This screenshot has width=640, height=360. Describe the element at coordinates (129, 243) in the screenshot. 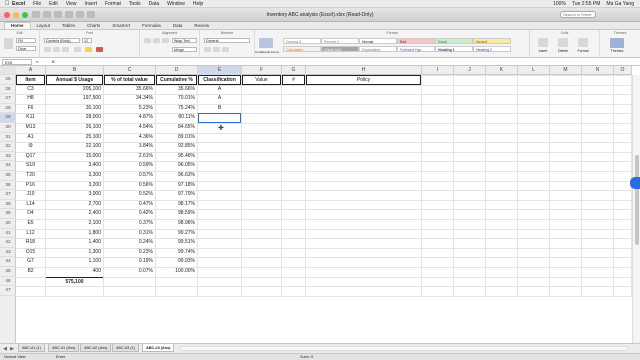

I see `pct-cell: 0.24%` at that location.